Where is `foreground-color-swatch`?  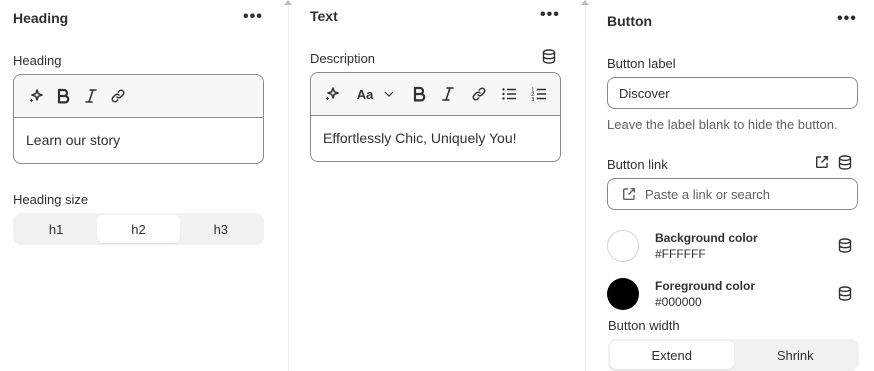
foreground-color-swatch is located at coordinates (623, 294).